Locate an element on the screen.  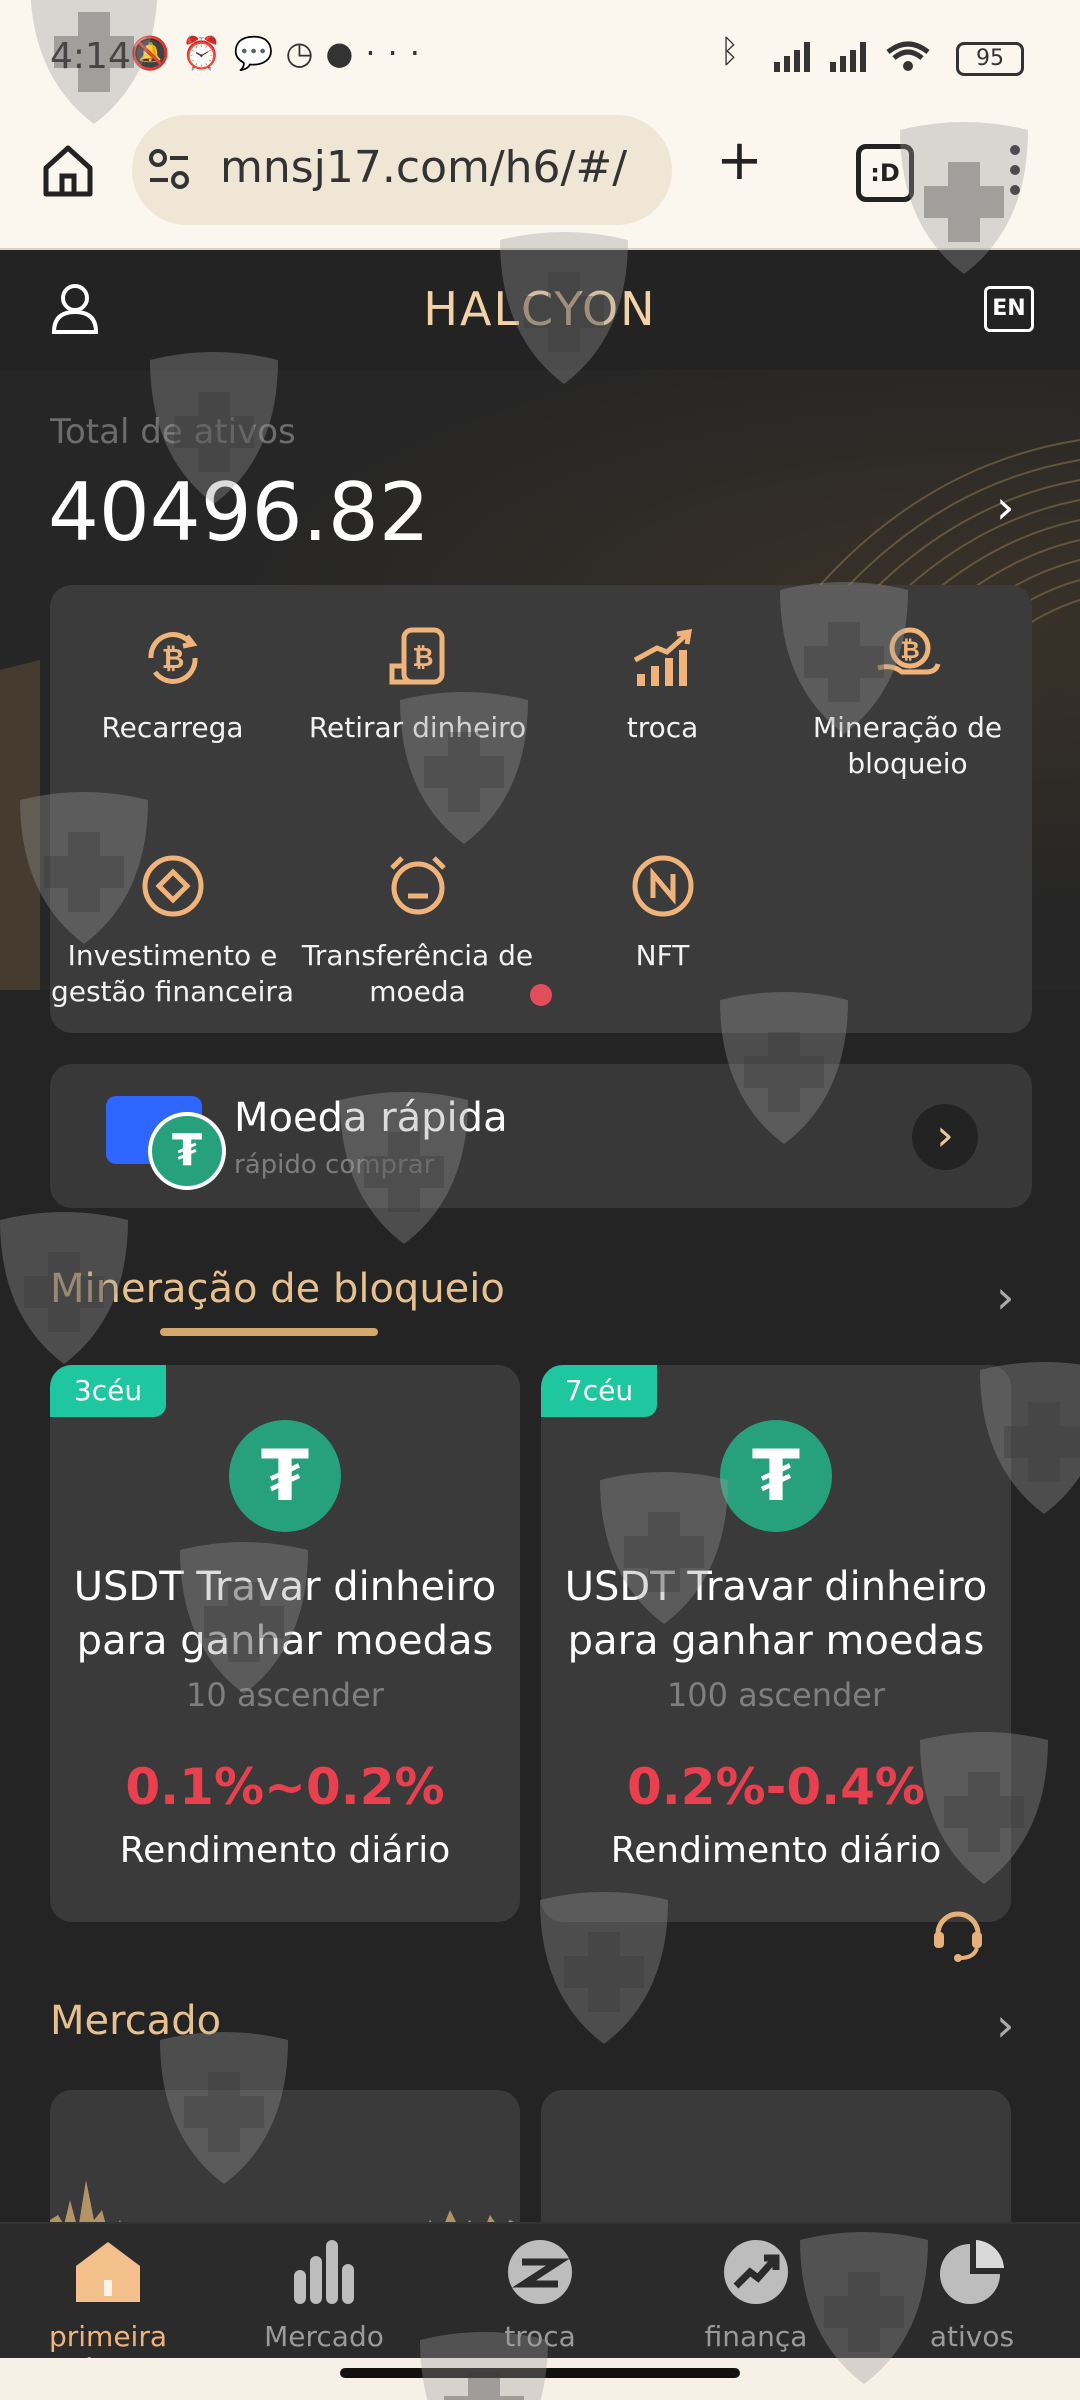
bitcoin-withdraw-icon: ₿ is located at coordinates (416, 656).